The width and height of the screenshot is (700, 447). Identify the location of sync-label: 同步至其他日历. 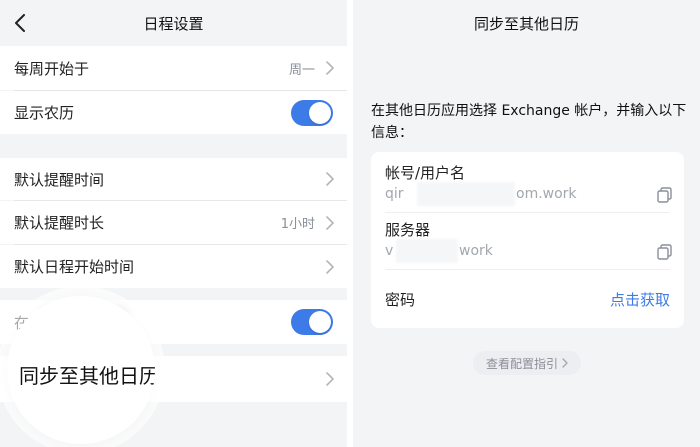
(87, 374).